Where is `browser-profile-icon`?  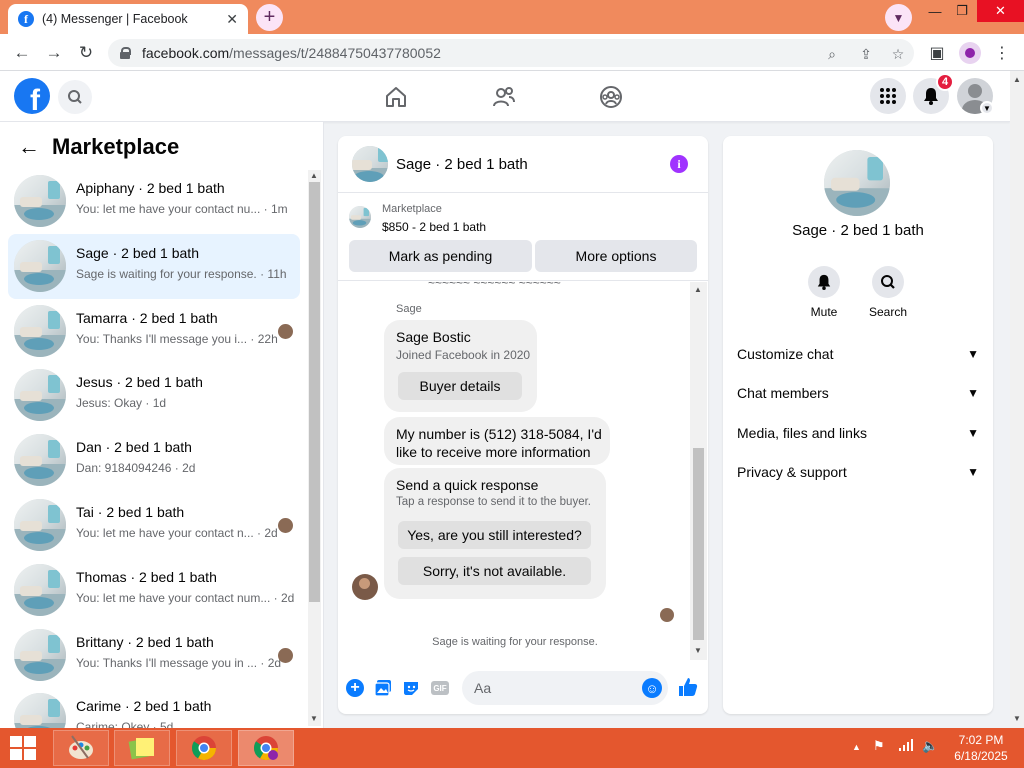 browser-profile-icon is located at coordinates (970, 53).